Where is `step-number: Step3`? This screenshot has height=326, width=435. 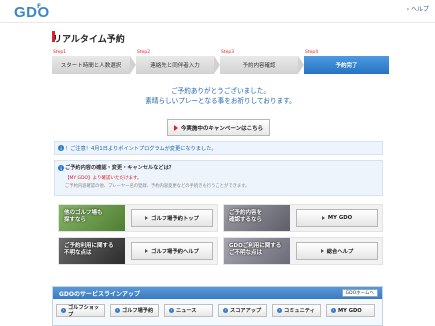
step-number: Step3 is located at coordinates (228, 52).